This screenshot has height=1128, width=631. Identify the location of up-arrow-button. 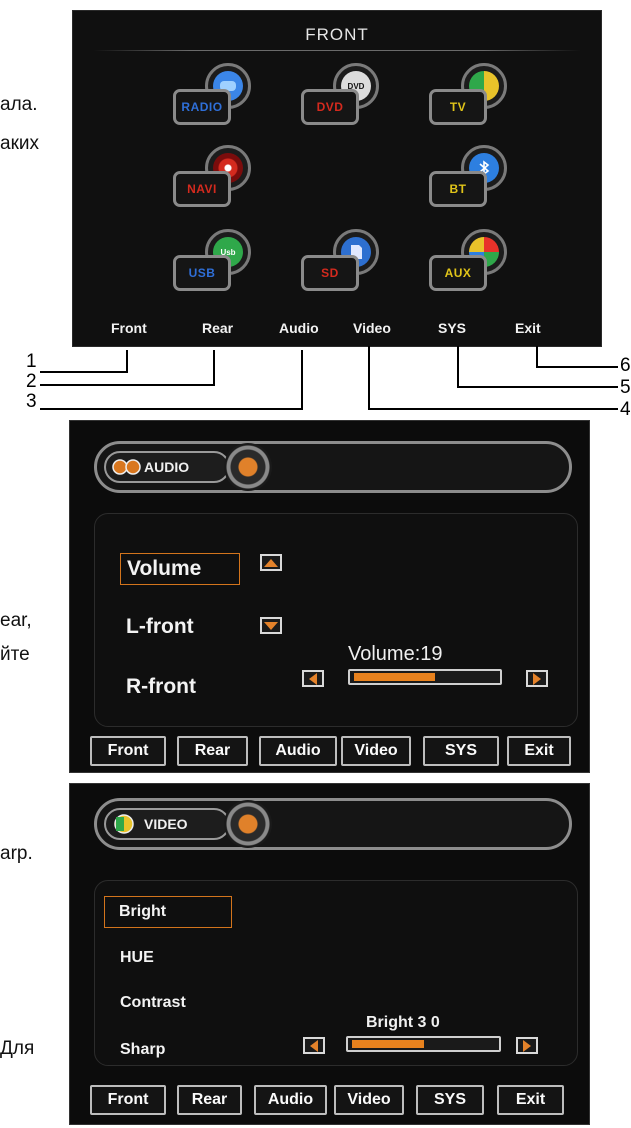
(271, 562).